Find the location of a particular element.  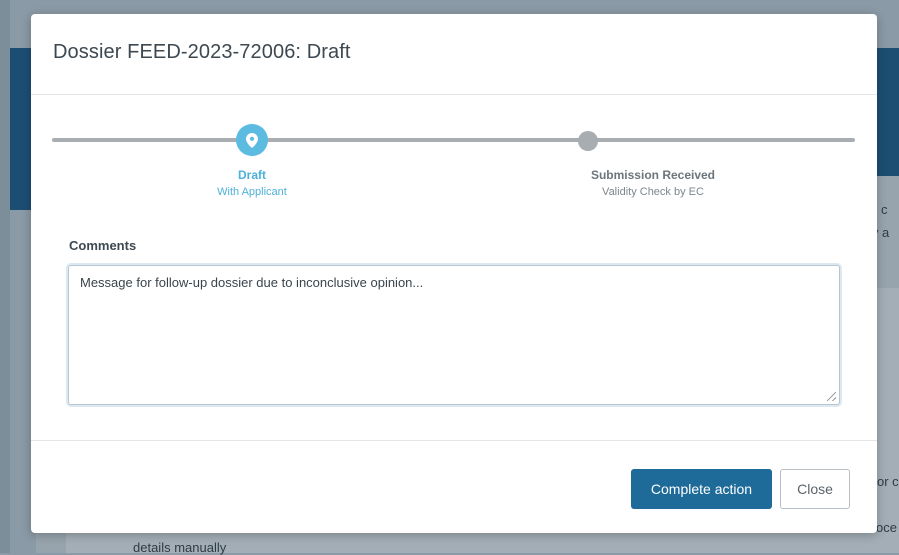

dialog-title: Dossier FEED-2023-72006: Draft is located at coordinates (202, 52).